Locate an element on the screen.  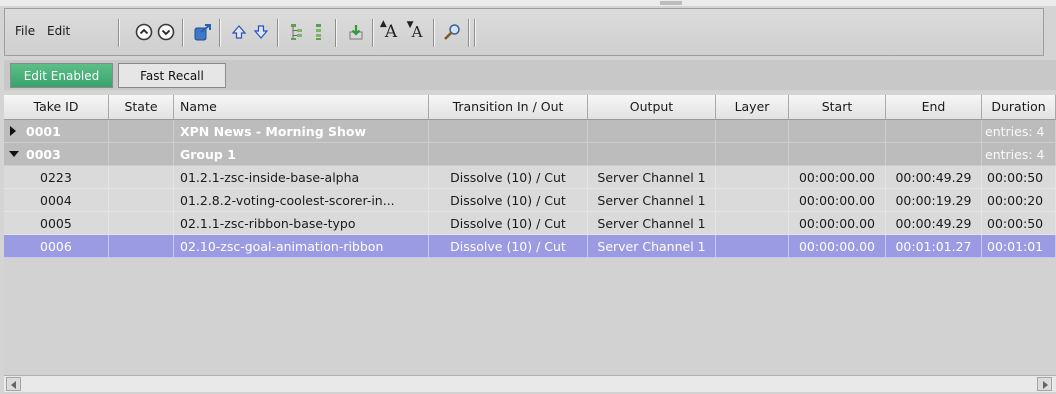
tab-edit-enabled: Edit Enabled is located at coordinates (61, 75).